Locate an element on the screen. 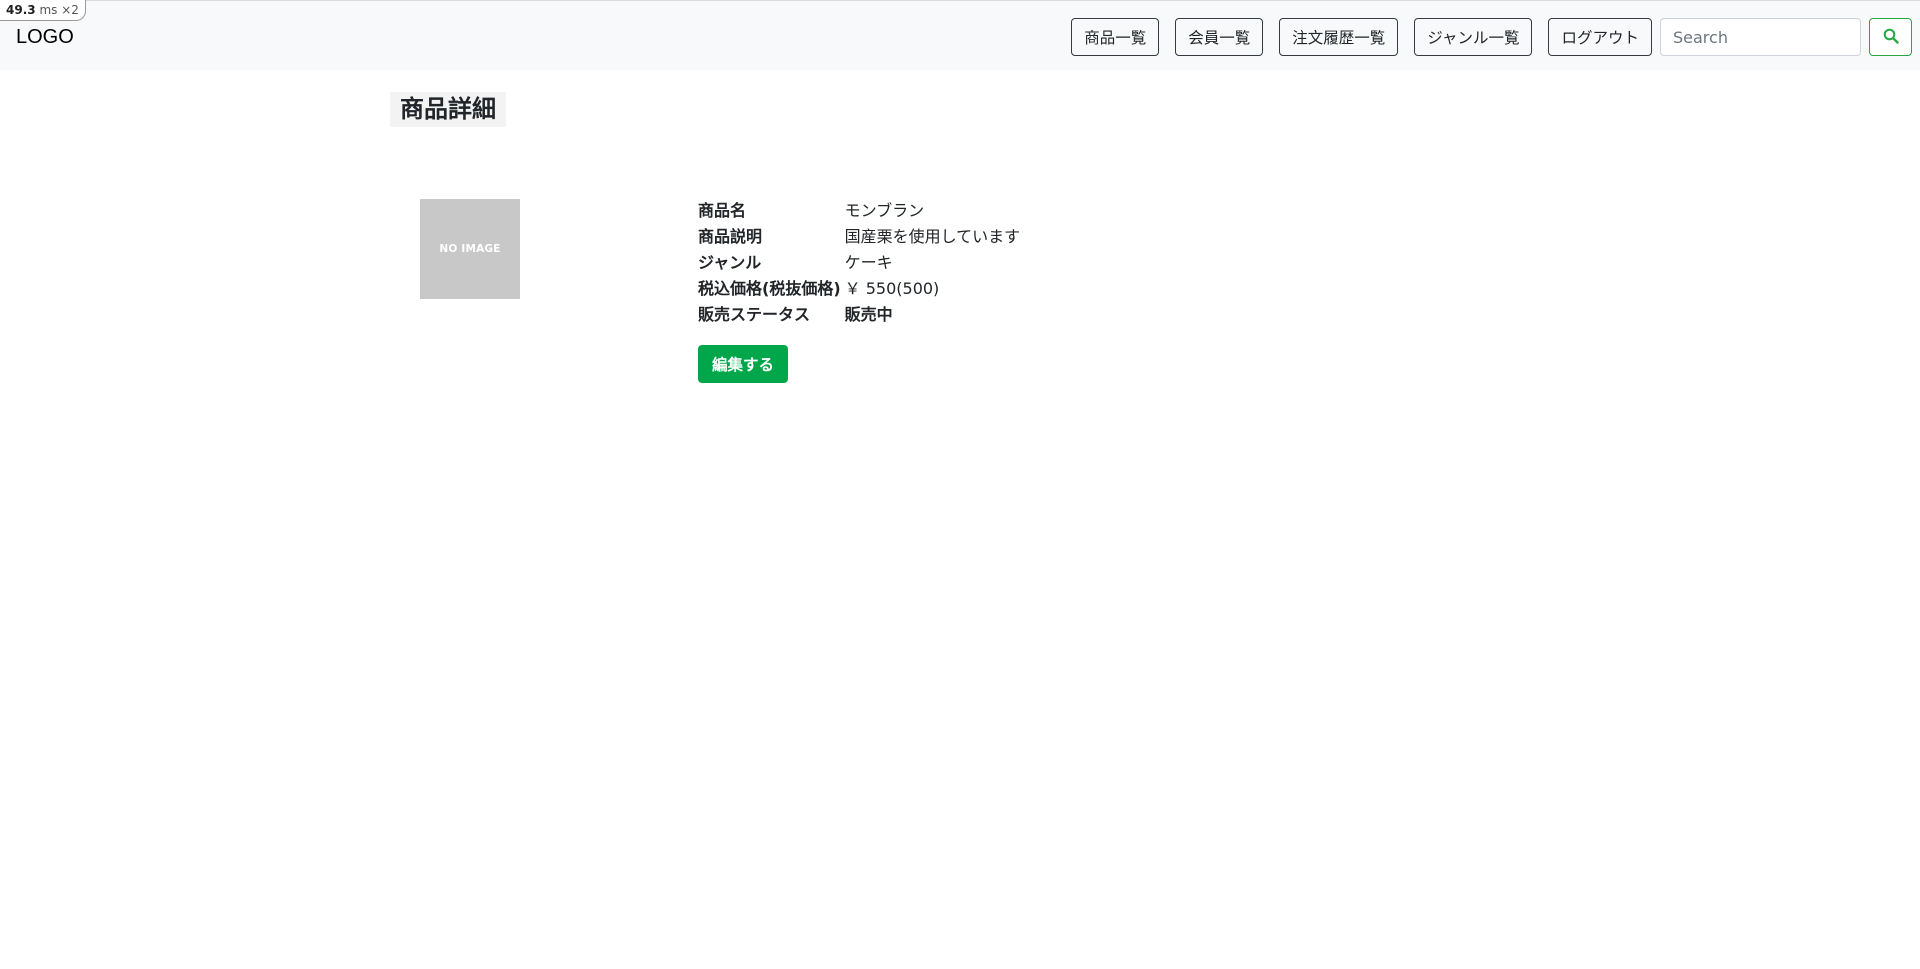  edit-button: 編集する is located at coordinates (743, 364).